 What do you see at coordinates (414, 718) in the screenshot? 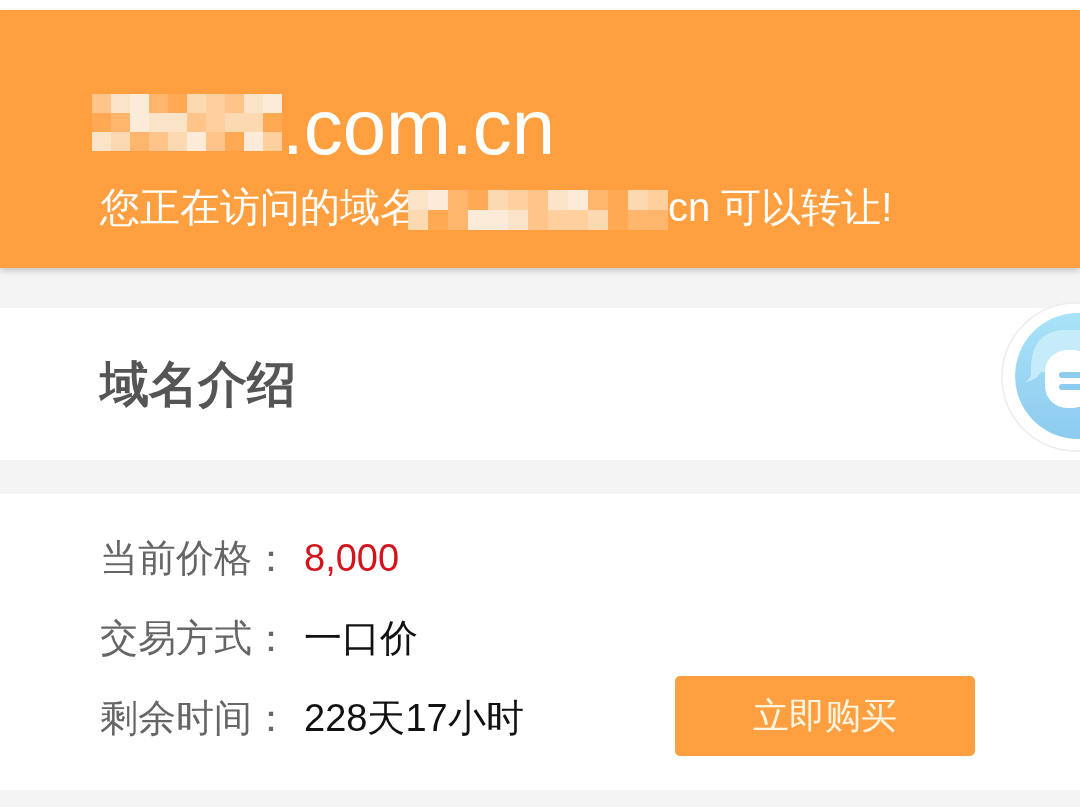
I see `detail-value: 228天17小时` at bounding box center [414, 718].